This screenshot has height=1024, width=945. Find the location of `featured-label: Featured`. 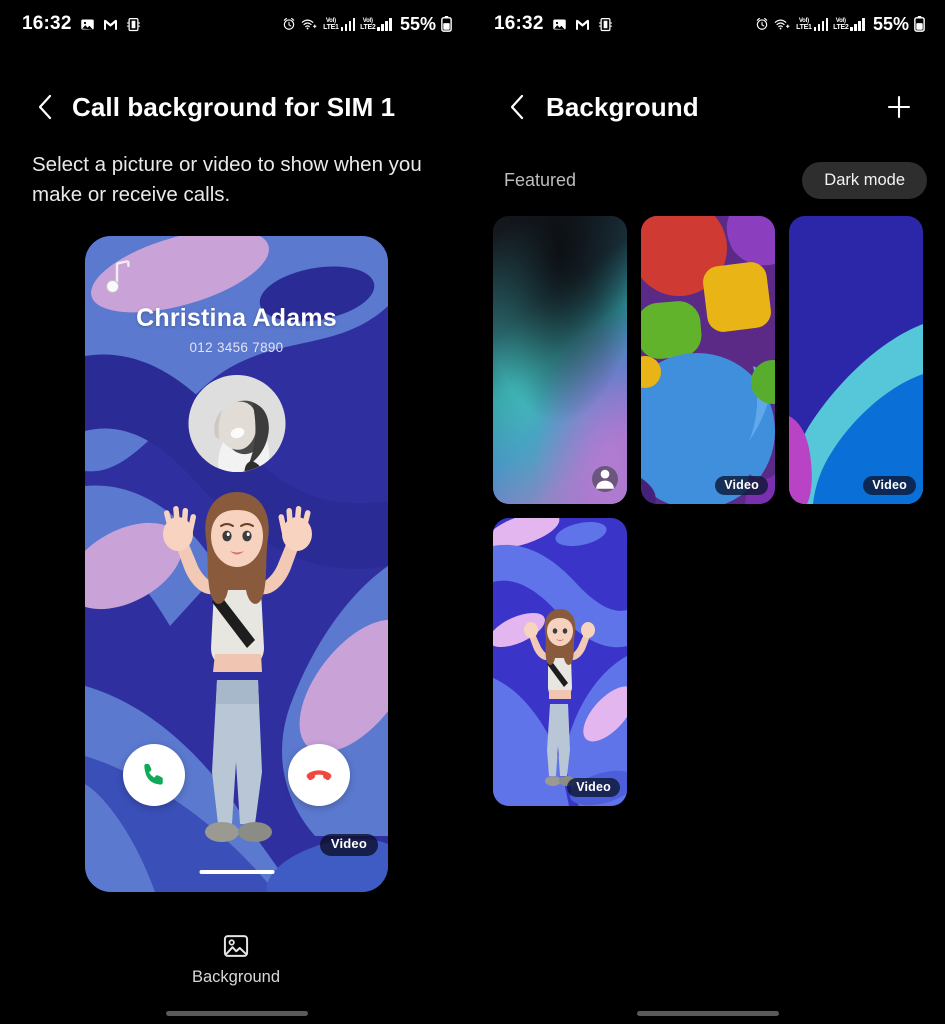

featured-label: Featured is located at coordinates (540, 179).